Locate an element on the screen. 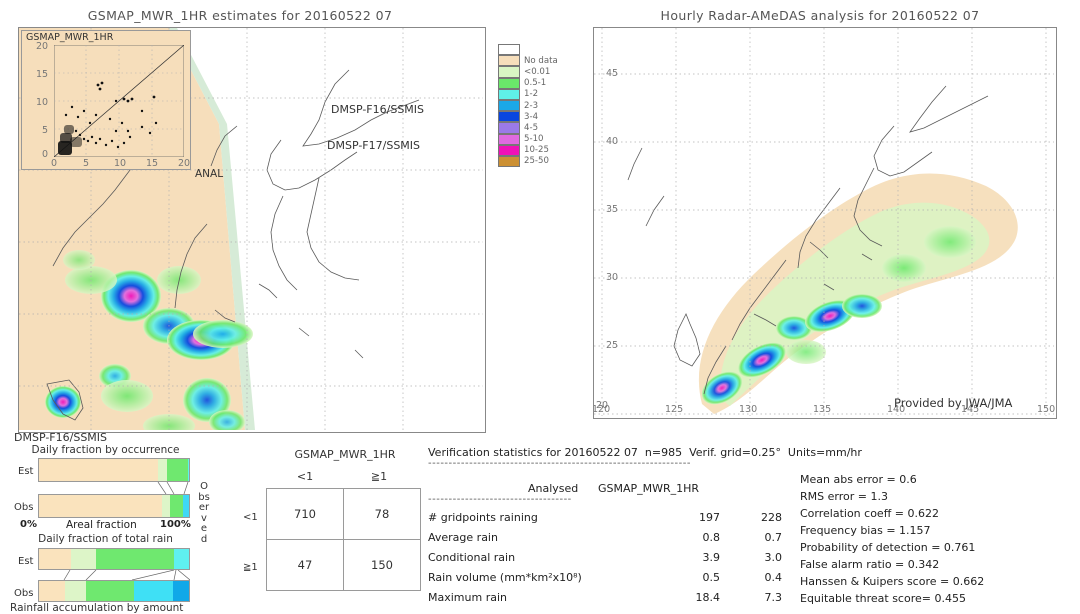 This screenshot has width=1080, height=614. legend-item: 3-4 is located at coordinates (528, 117).